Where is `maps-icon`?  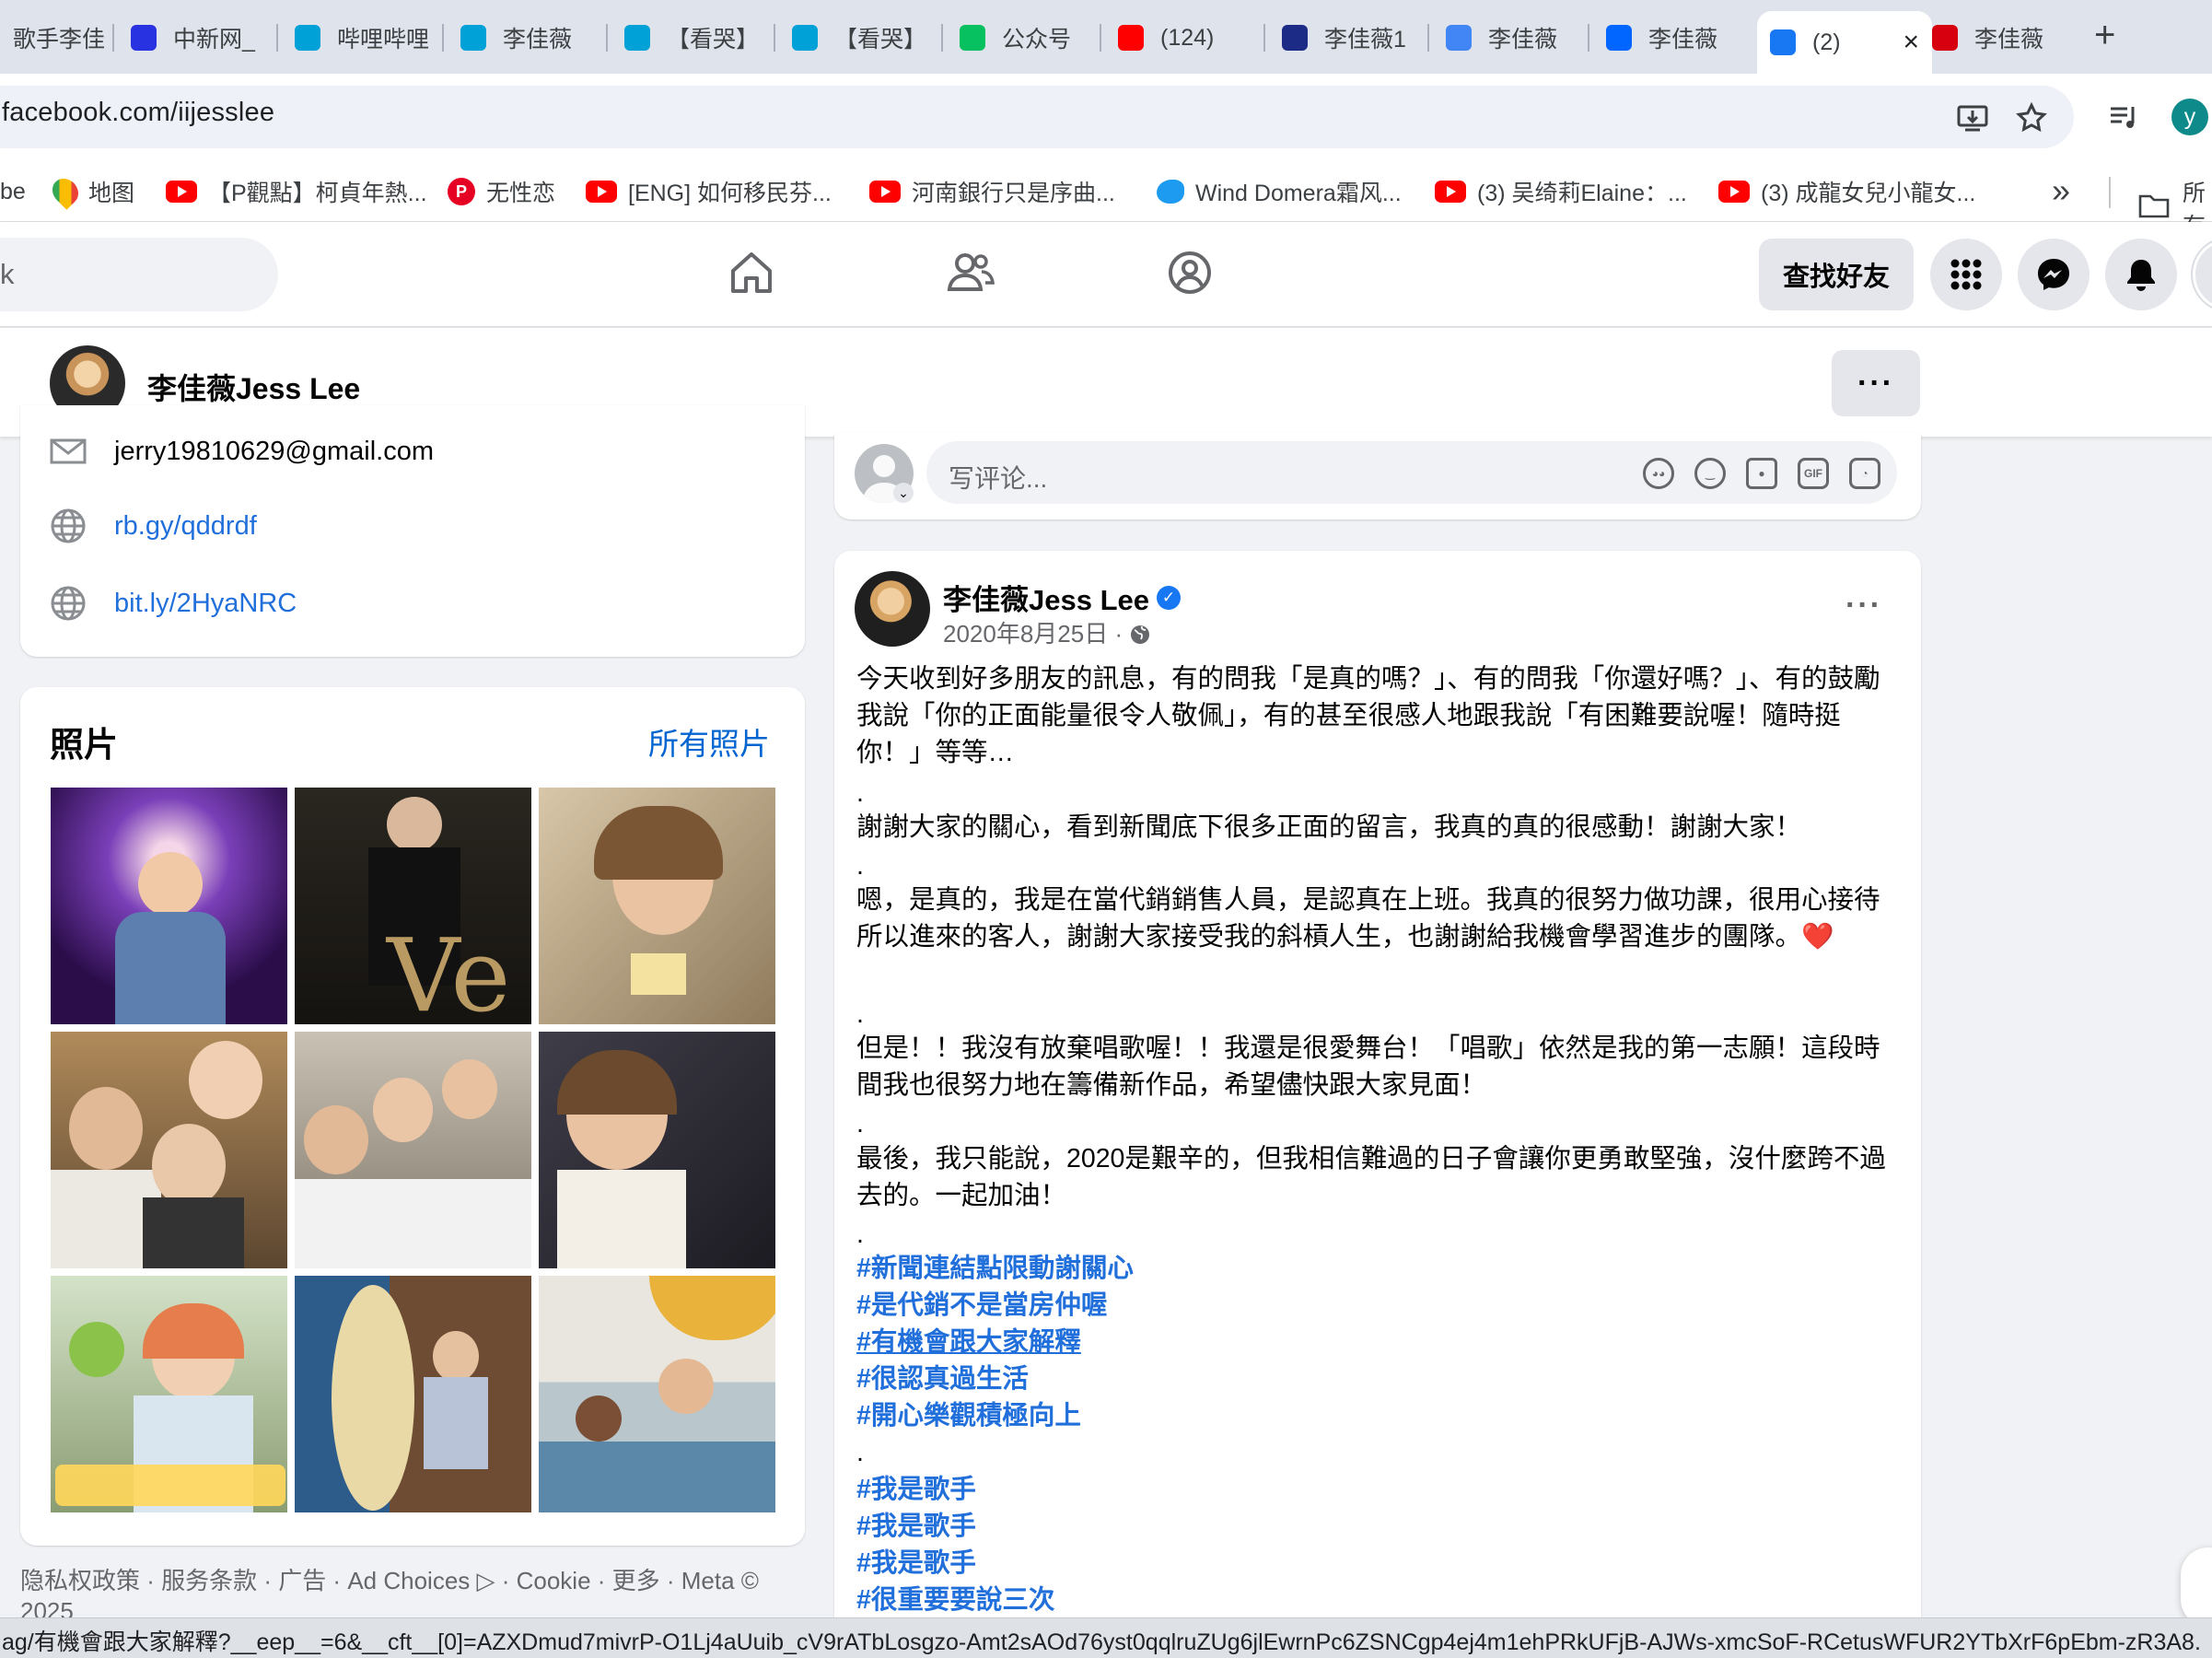
maps-icon is located at coordinates (65, 191).